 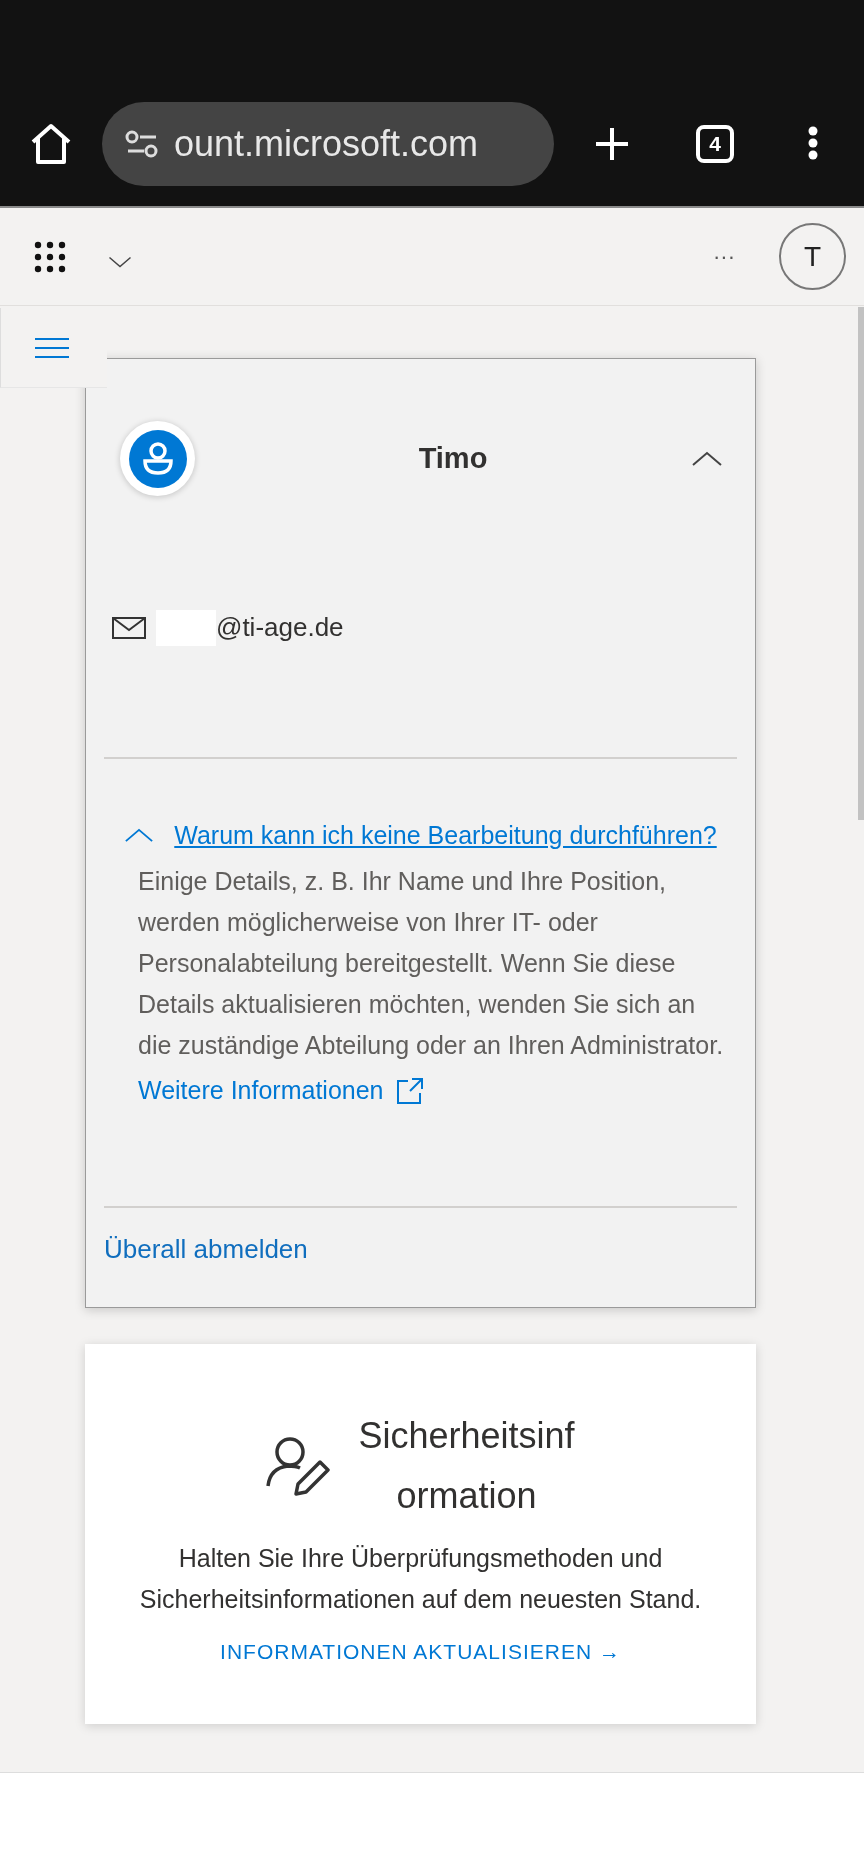 What do you see at coordinates (431, 963) in the screenshot?
I see `help-text: Einige Details, z. B. Ihr Name und Ihre Position, werden möglicherweise von Ihrer IT- oder Personalabteilung bereitgestellt. Wenn Sie diese Details aktualisieren möchten, wenden Sie sich an die zuständige Abteilung oder an Ihren Administrator.` at bounding box center [431, 963].